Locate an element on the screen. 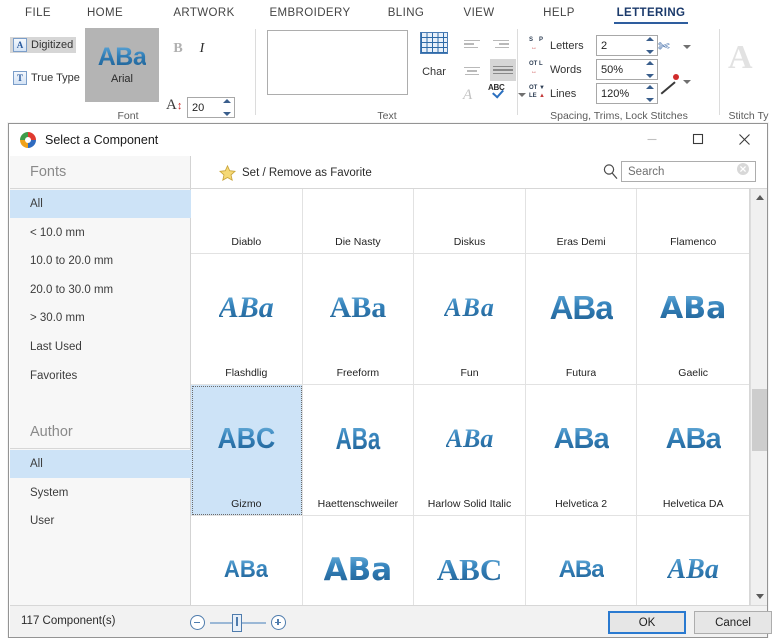  zoom-slider is located at coordinates (240, 622).